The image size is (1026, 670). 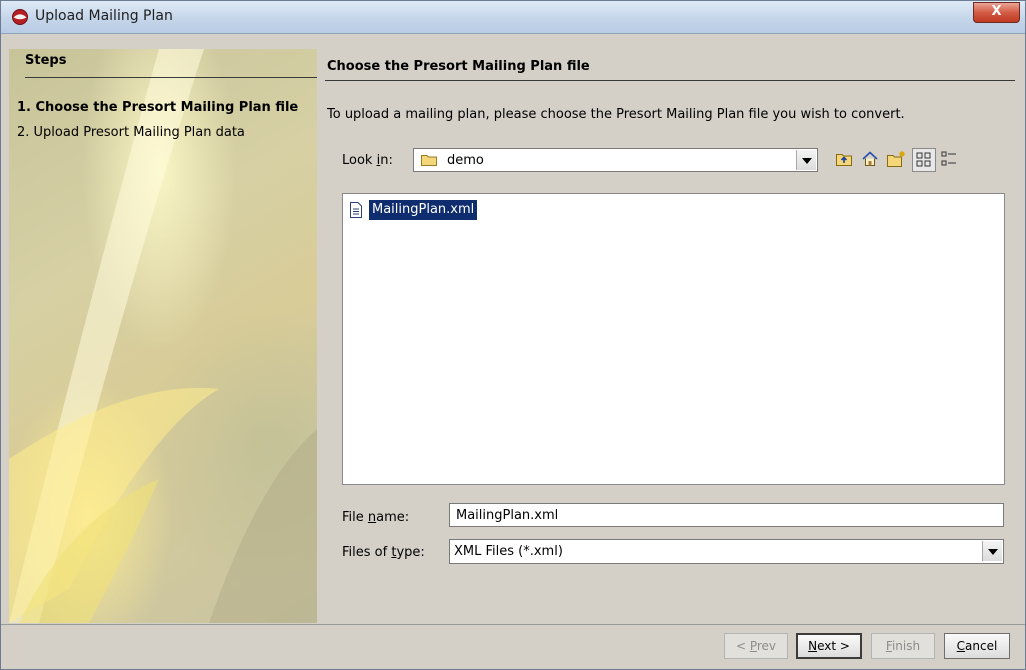 What do you see at coordinates (977, 646) in the screenshot?
I see `cancel-button: Cancel` at bounding box center [977, 646].